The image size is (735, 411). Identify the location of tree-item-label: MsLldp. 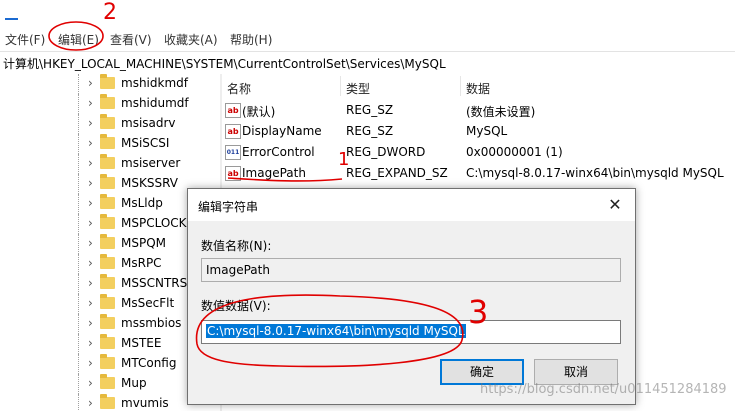
(142, 203).